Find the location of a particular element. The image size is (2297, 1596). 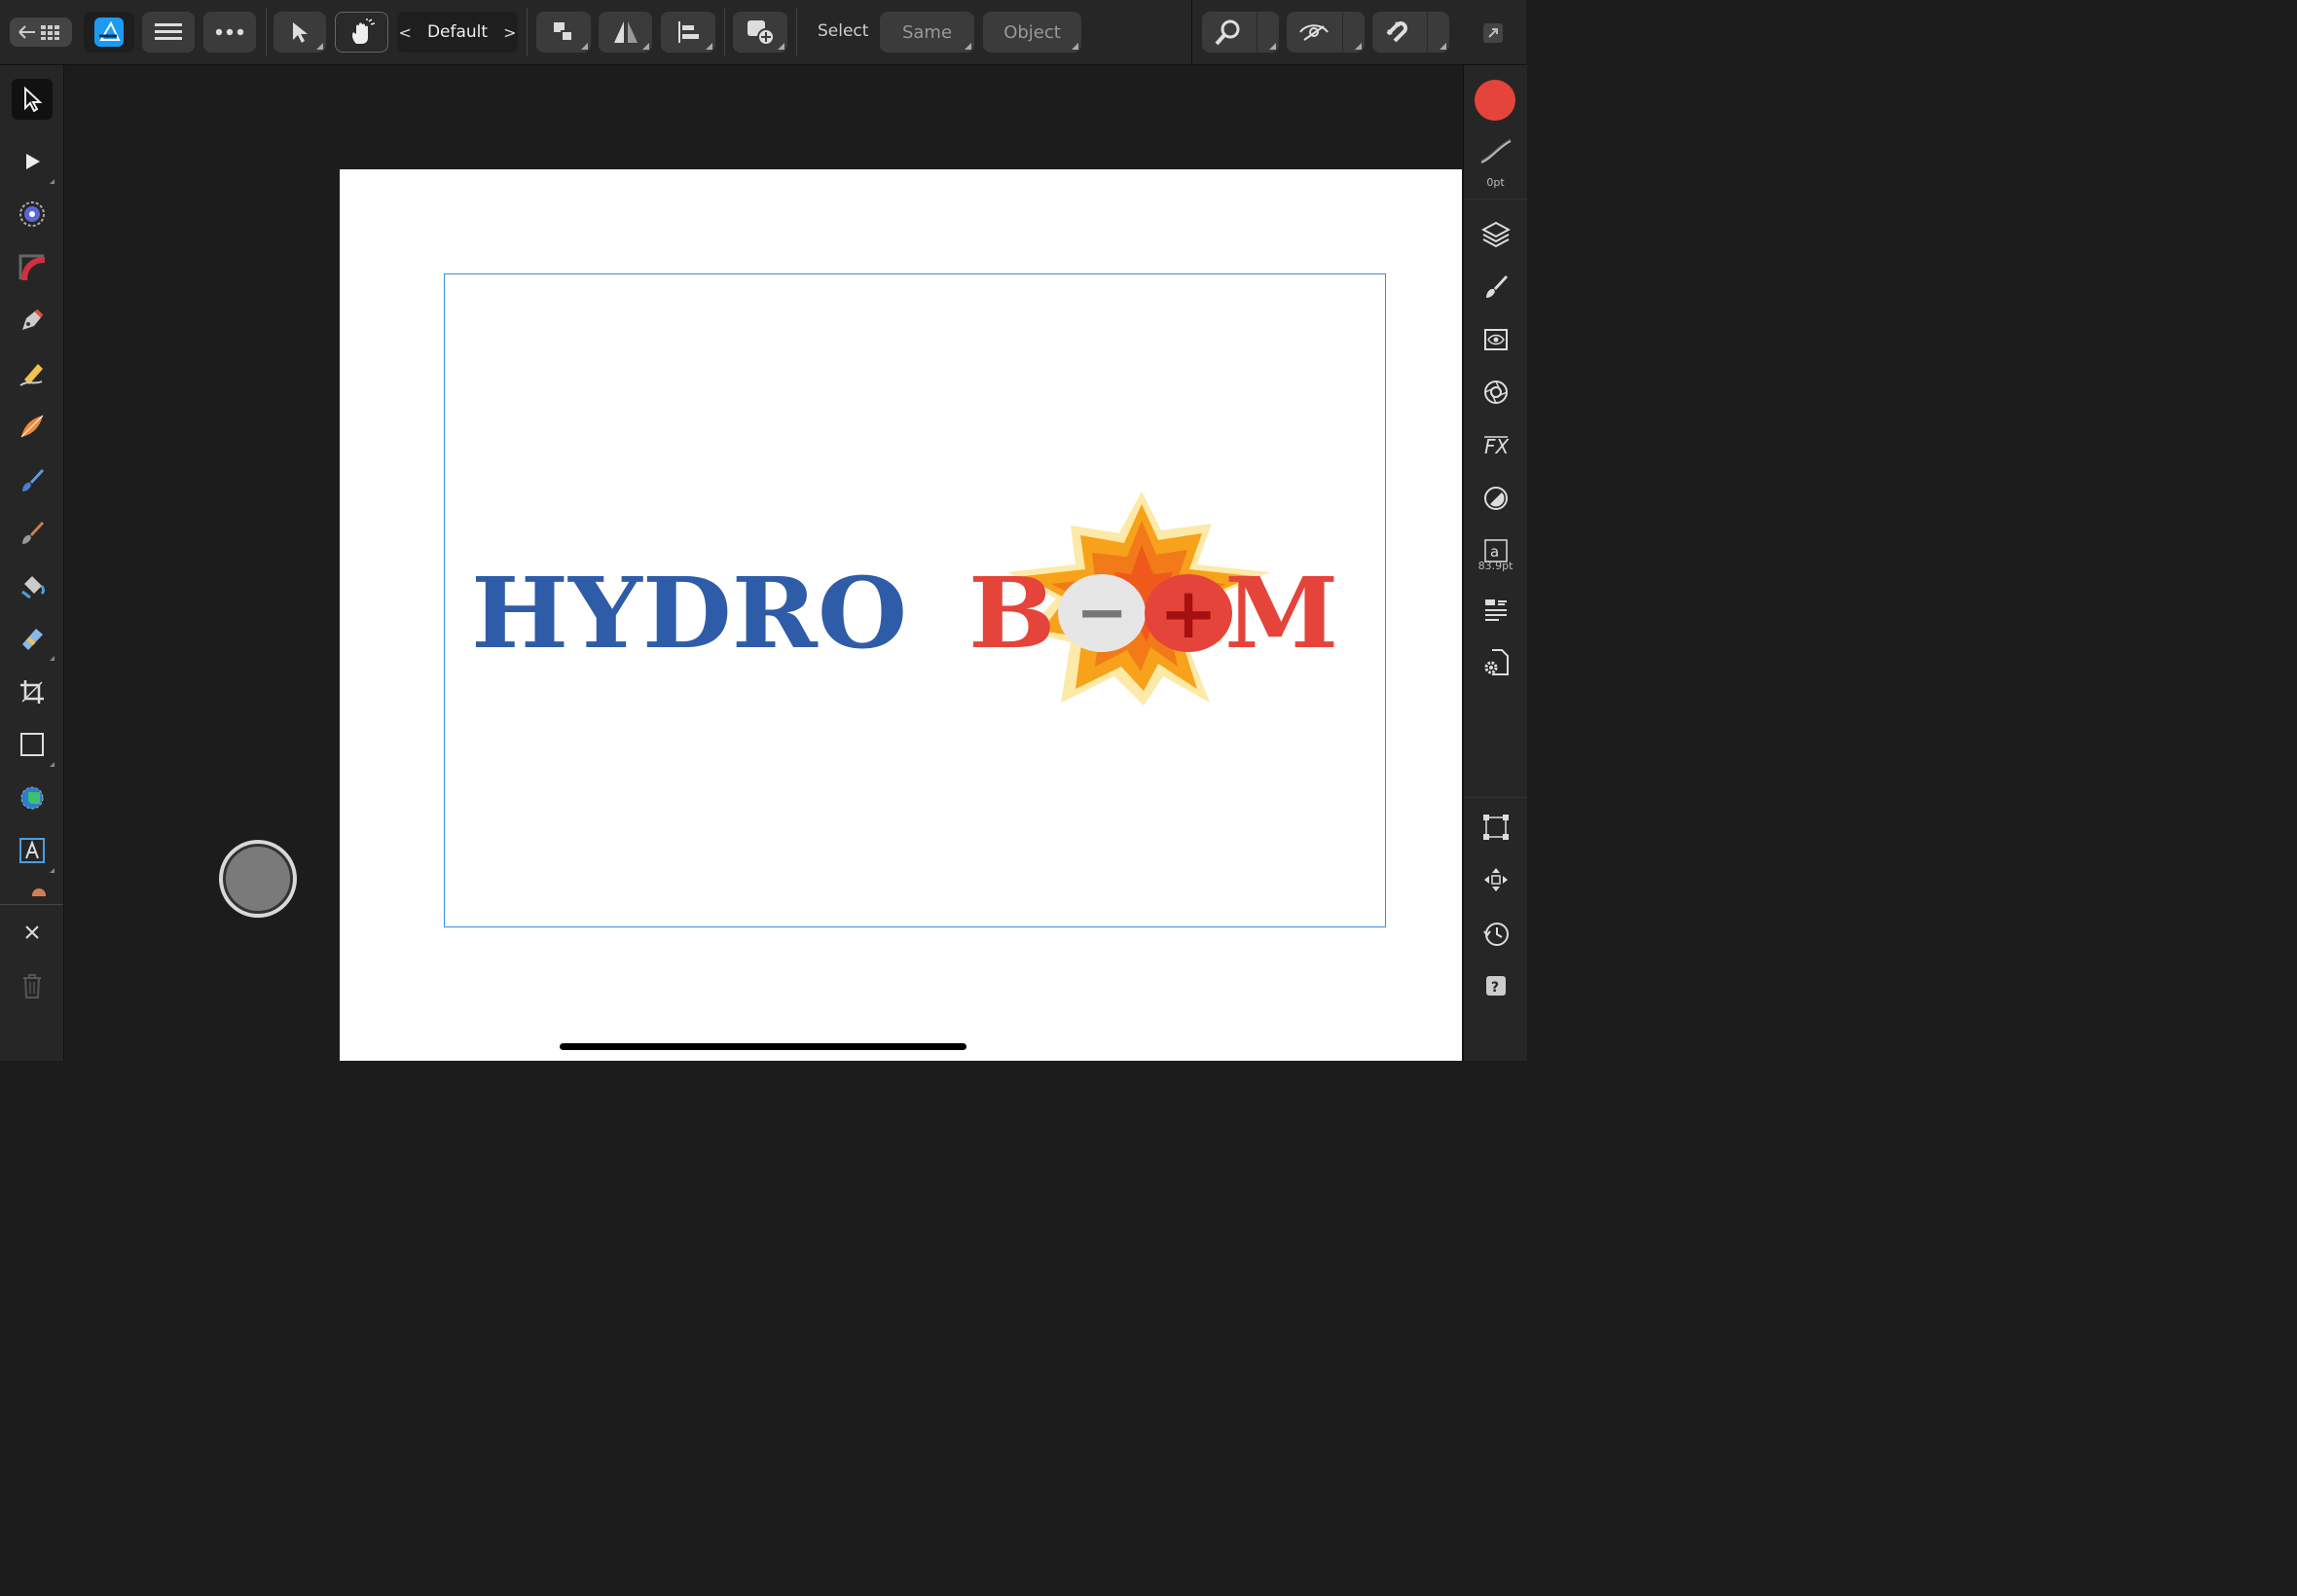

main-menu-button is located at coordinates (168, 32).